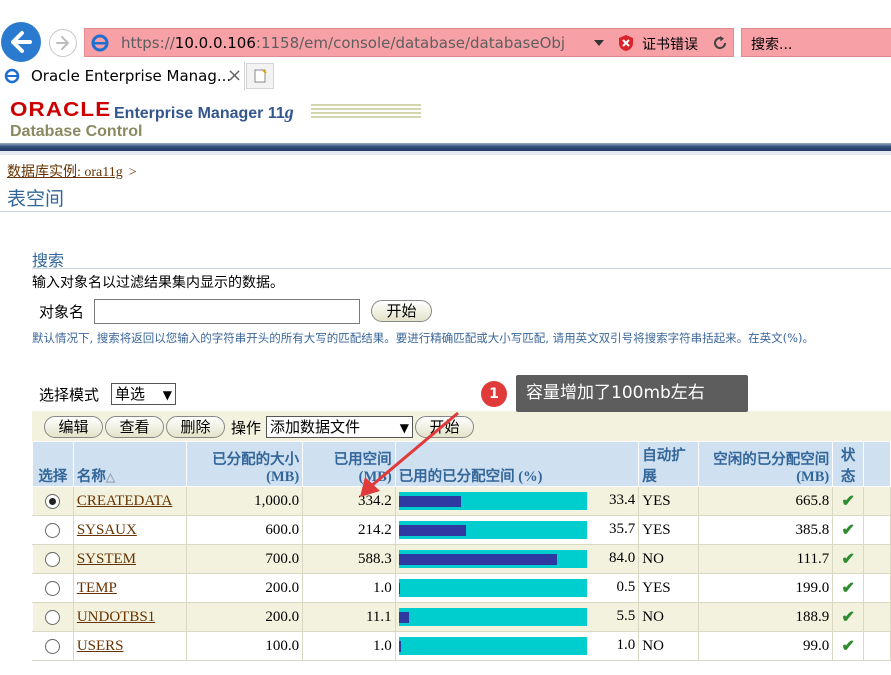 This screenshot has width=891, height=675. I want to click on used-pct-cell: 1.0, so click(517, 646).